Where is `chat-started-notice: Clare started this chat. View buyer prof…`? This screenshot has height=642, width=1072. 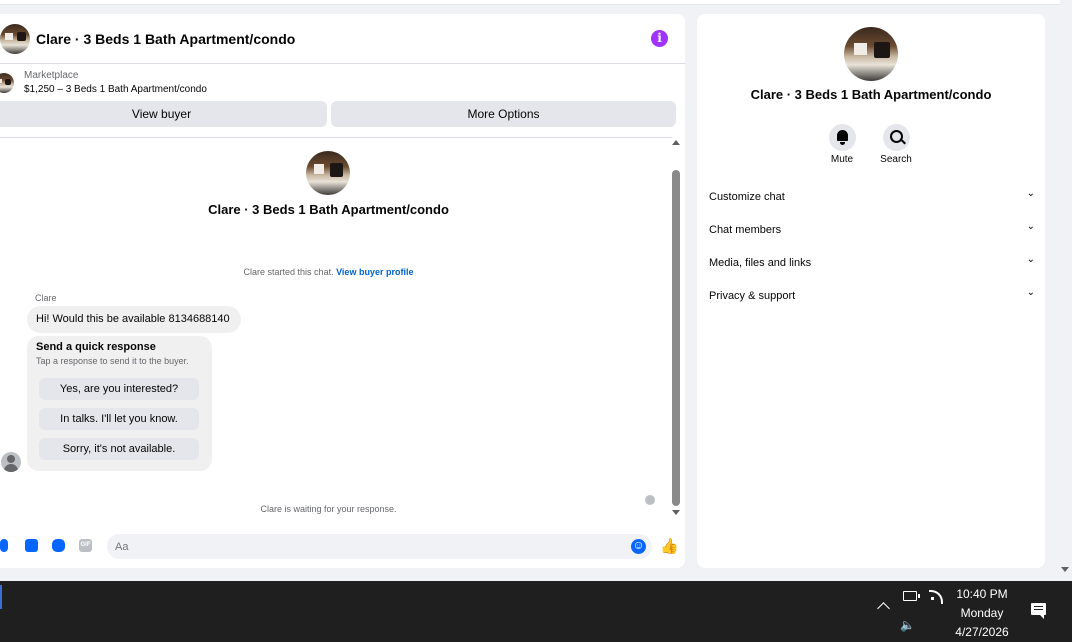 chat-started-notice: Clare started this chat. View buyer prof… is located at coordinates (328, 272).